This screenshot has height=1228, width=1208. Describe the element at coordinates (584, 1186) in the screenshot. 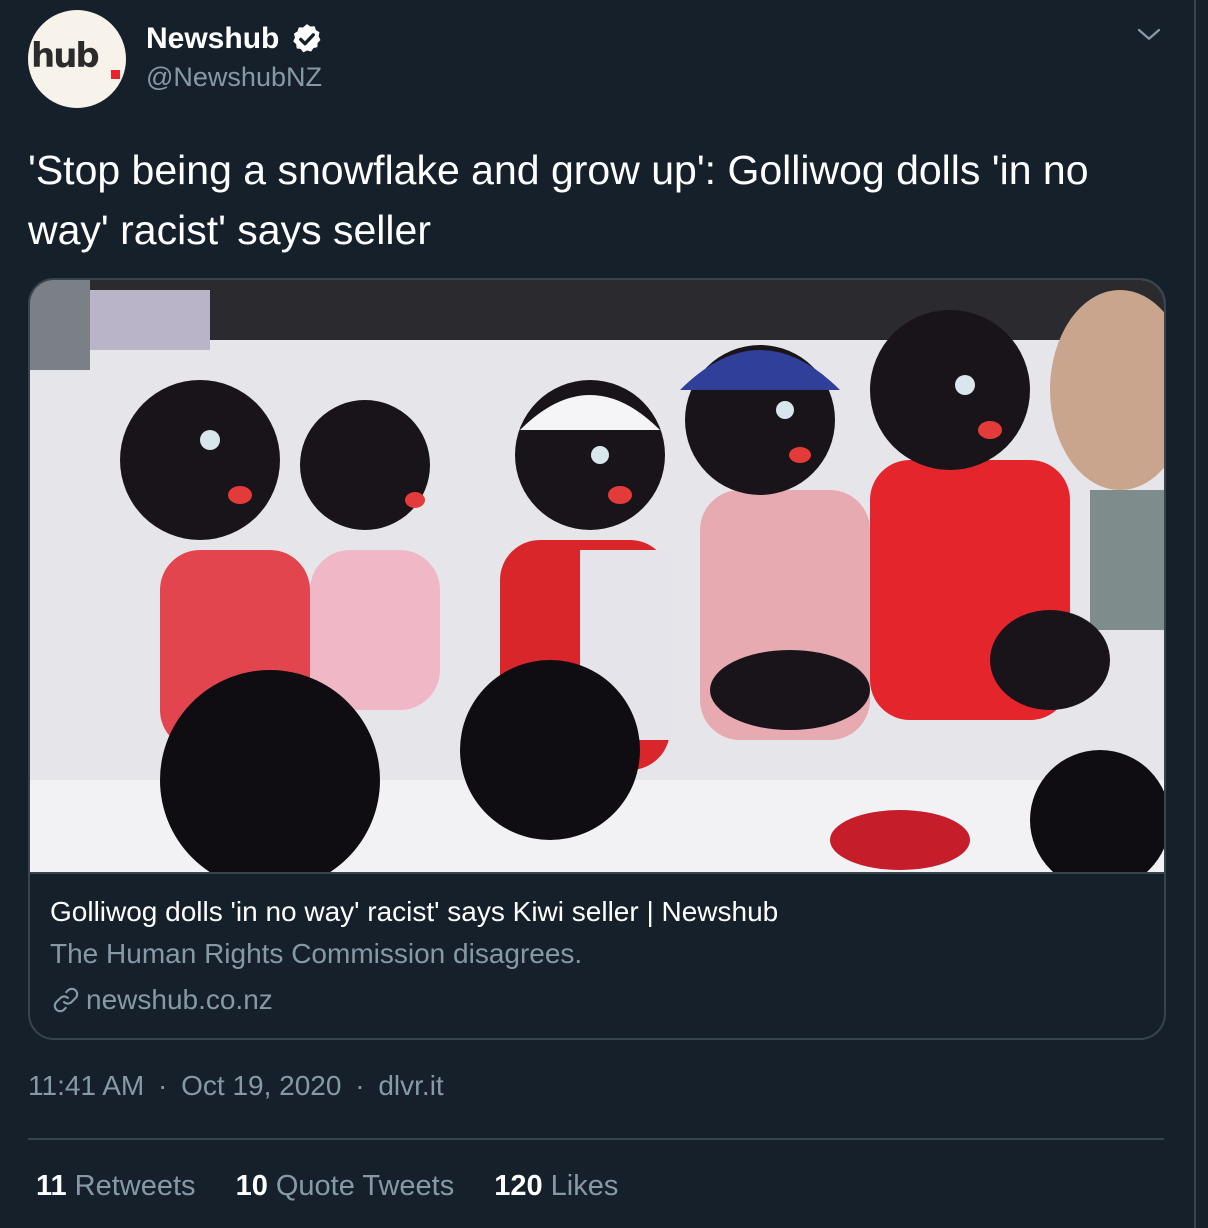

I see `likes-label: Likes` at that location.